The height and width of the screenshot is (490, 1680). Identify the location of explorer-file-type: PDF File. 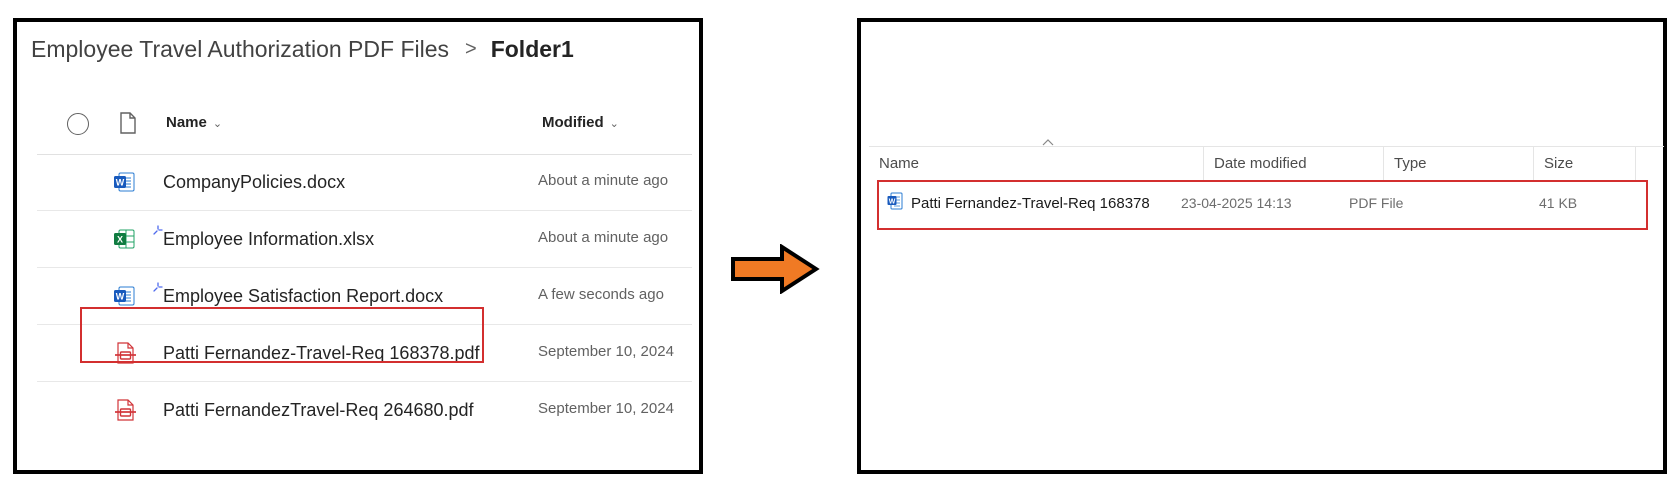
(1376, 203).